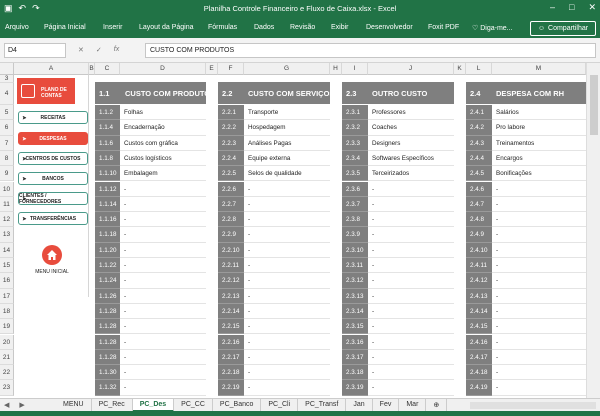 Image resolution: width=600 pixels, height=416 pixels. I want to click on row-header: 7, so click(7, 143).